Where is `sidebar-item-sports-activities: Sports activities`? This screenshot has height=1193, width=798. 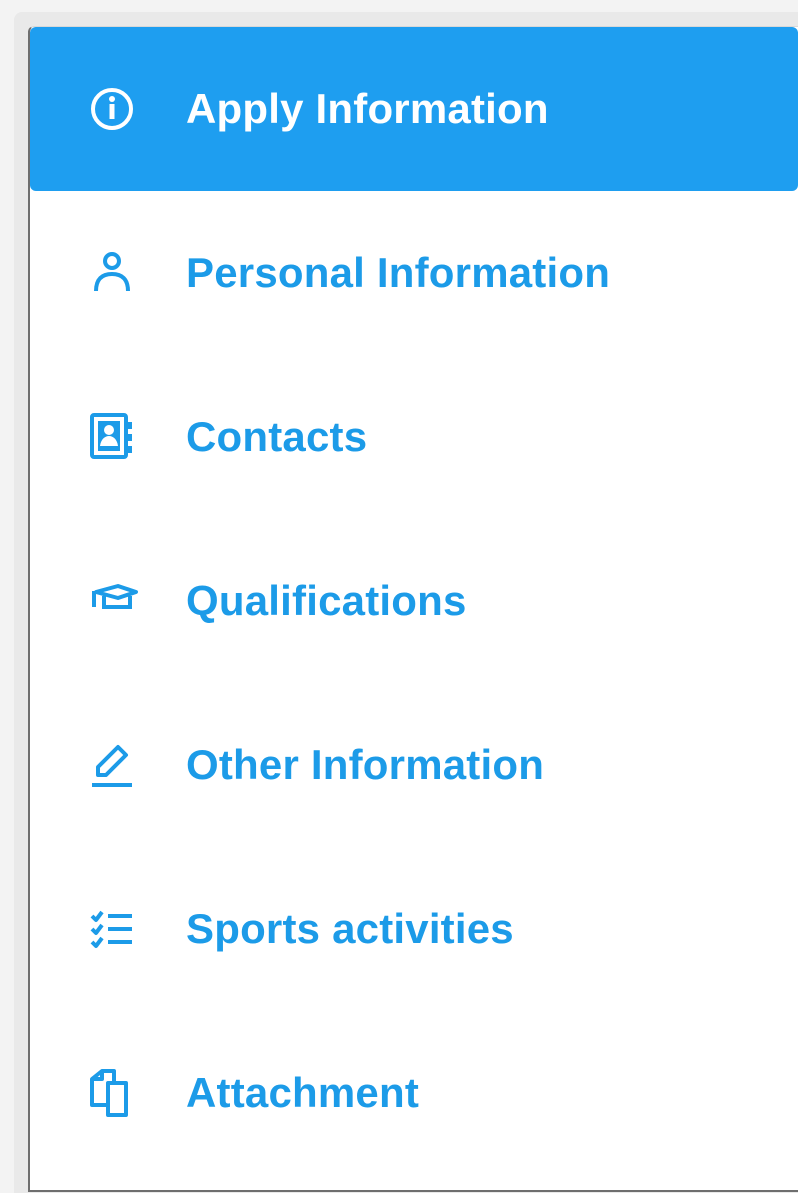
sidebar-item-sports-activities: Sports activities is located at coordinates (414, 929).